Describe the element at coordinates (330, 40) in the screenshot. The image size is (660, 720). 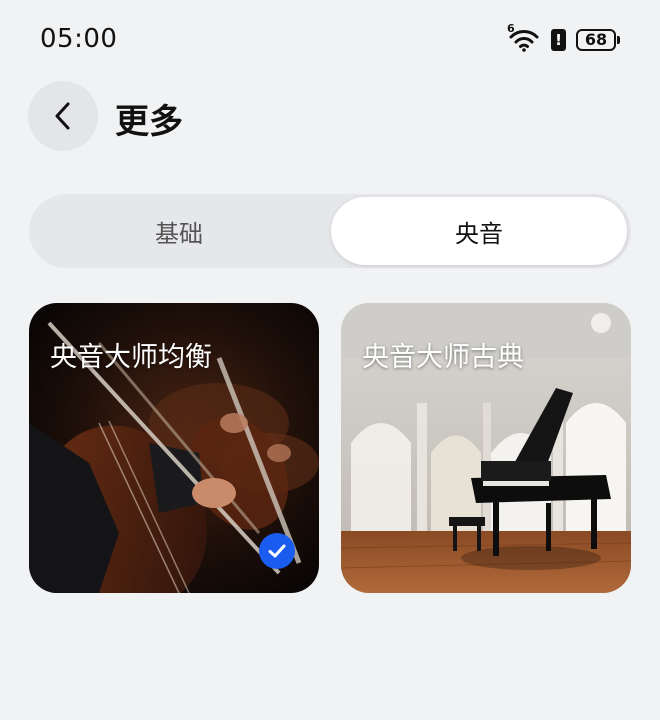
I see `status-bar: 05:00 6 ! 68` at that location.